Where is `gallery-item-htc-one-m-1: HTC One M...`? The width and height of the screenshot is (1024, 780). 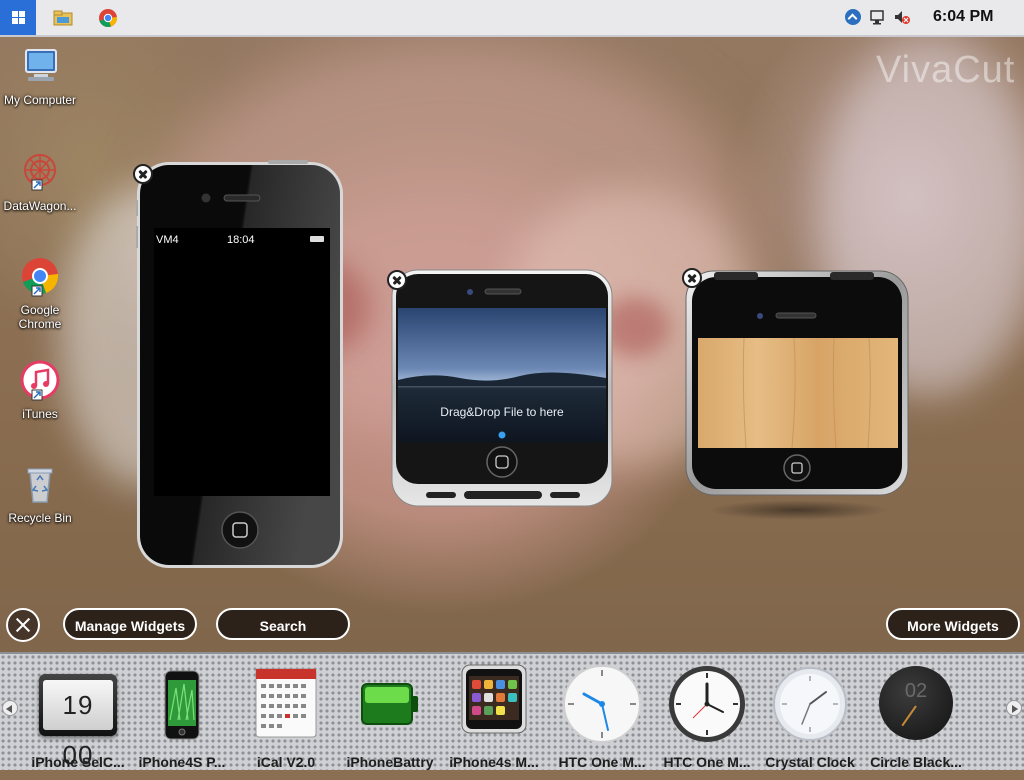 gallery-item-htc-one-m-1: HTC One M... is located at coordinates (602, 712).